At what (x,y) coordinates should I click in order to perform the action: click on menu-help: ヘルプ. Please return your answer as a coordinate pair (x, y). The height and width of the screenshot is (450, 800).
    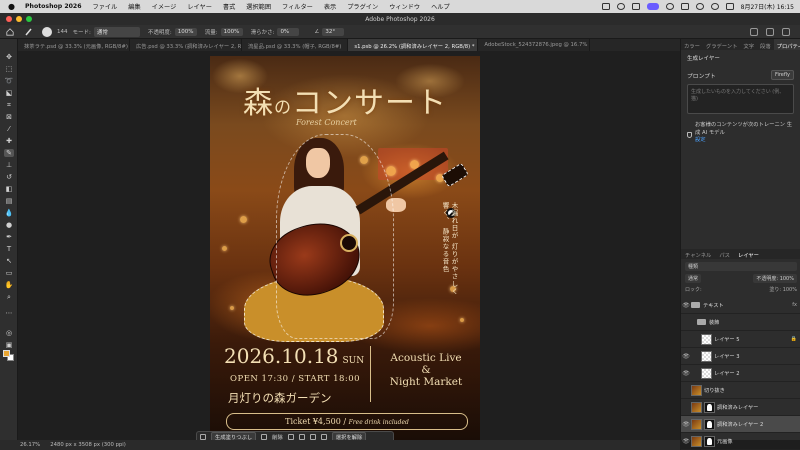
    Looking at the image, I should click on (440, 6).